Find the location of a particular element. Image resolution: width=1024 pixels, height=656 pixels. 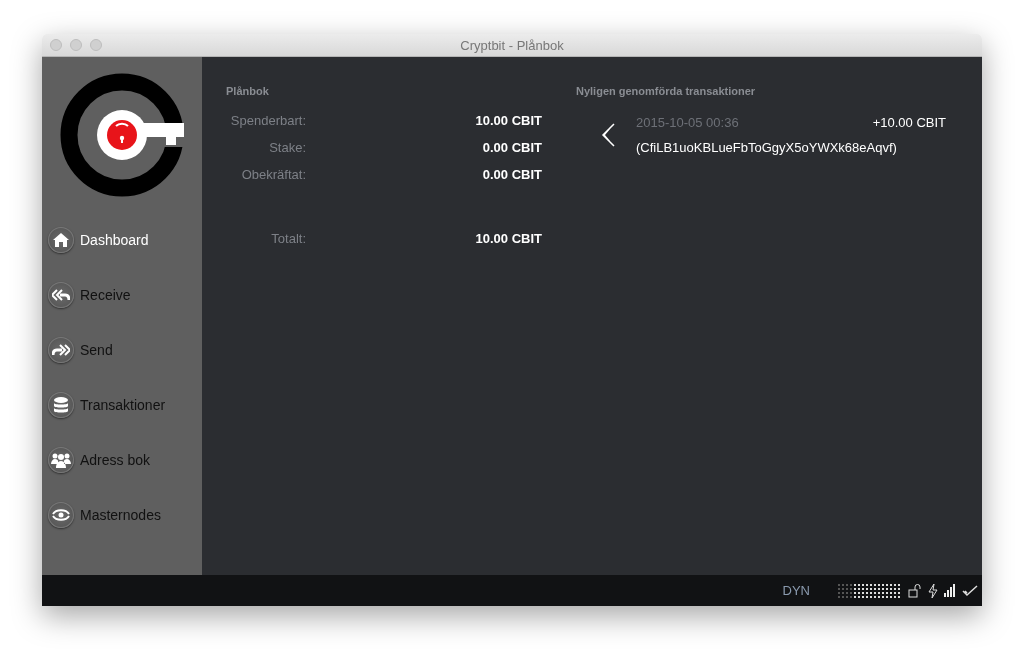

total-label: Totalt: is located at coordinates (288, 238).